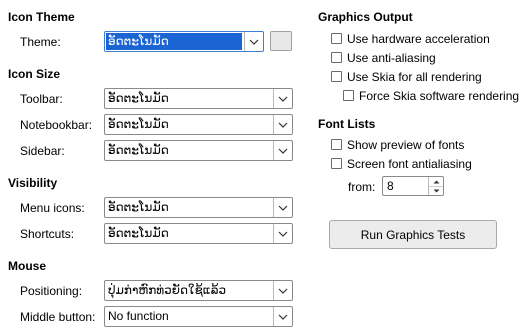 This screenshot has width=525, height=336. What do you see at coordinates (348, 95) in the screenshot?
I see `skia-force-checkbox` at bounding box center [348, 95].